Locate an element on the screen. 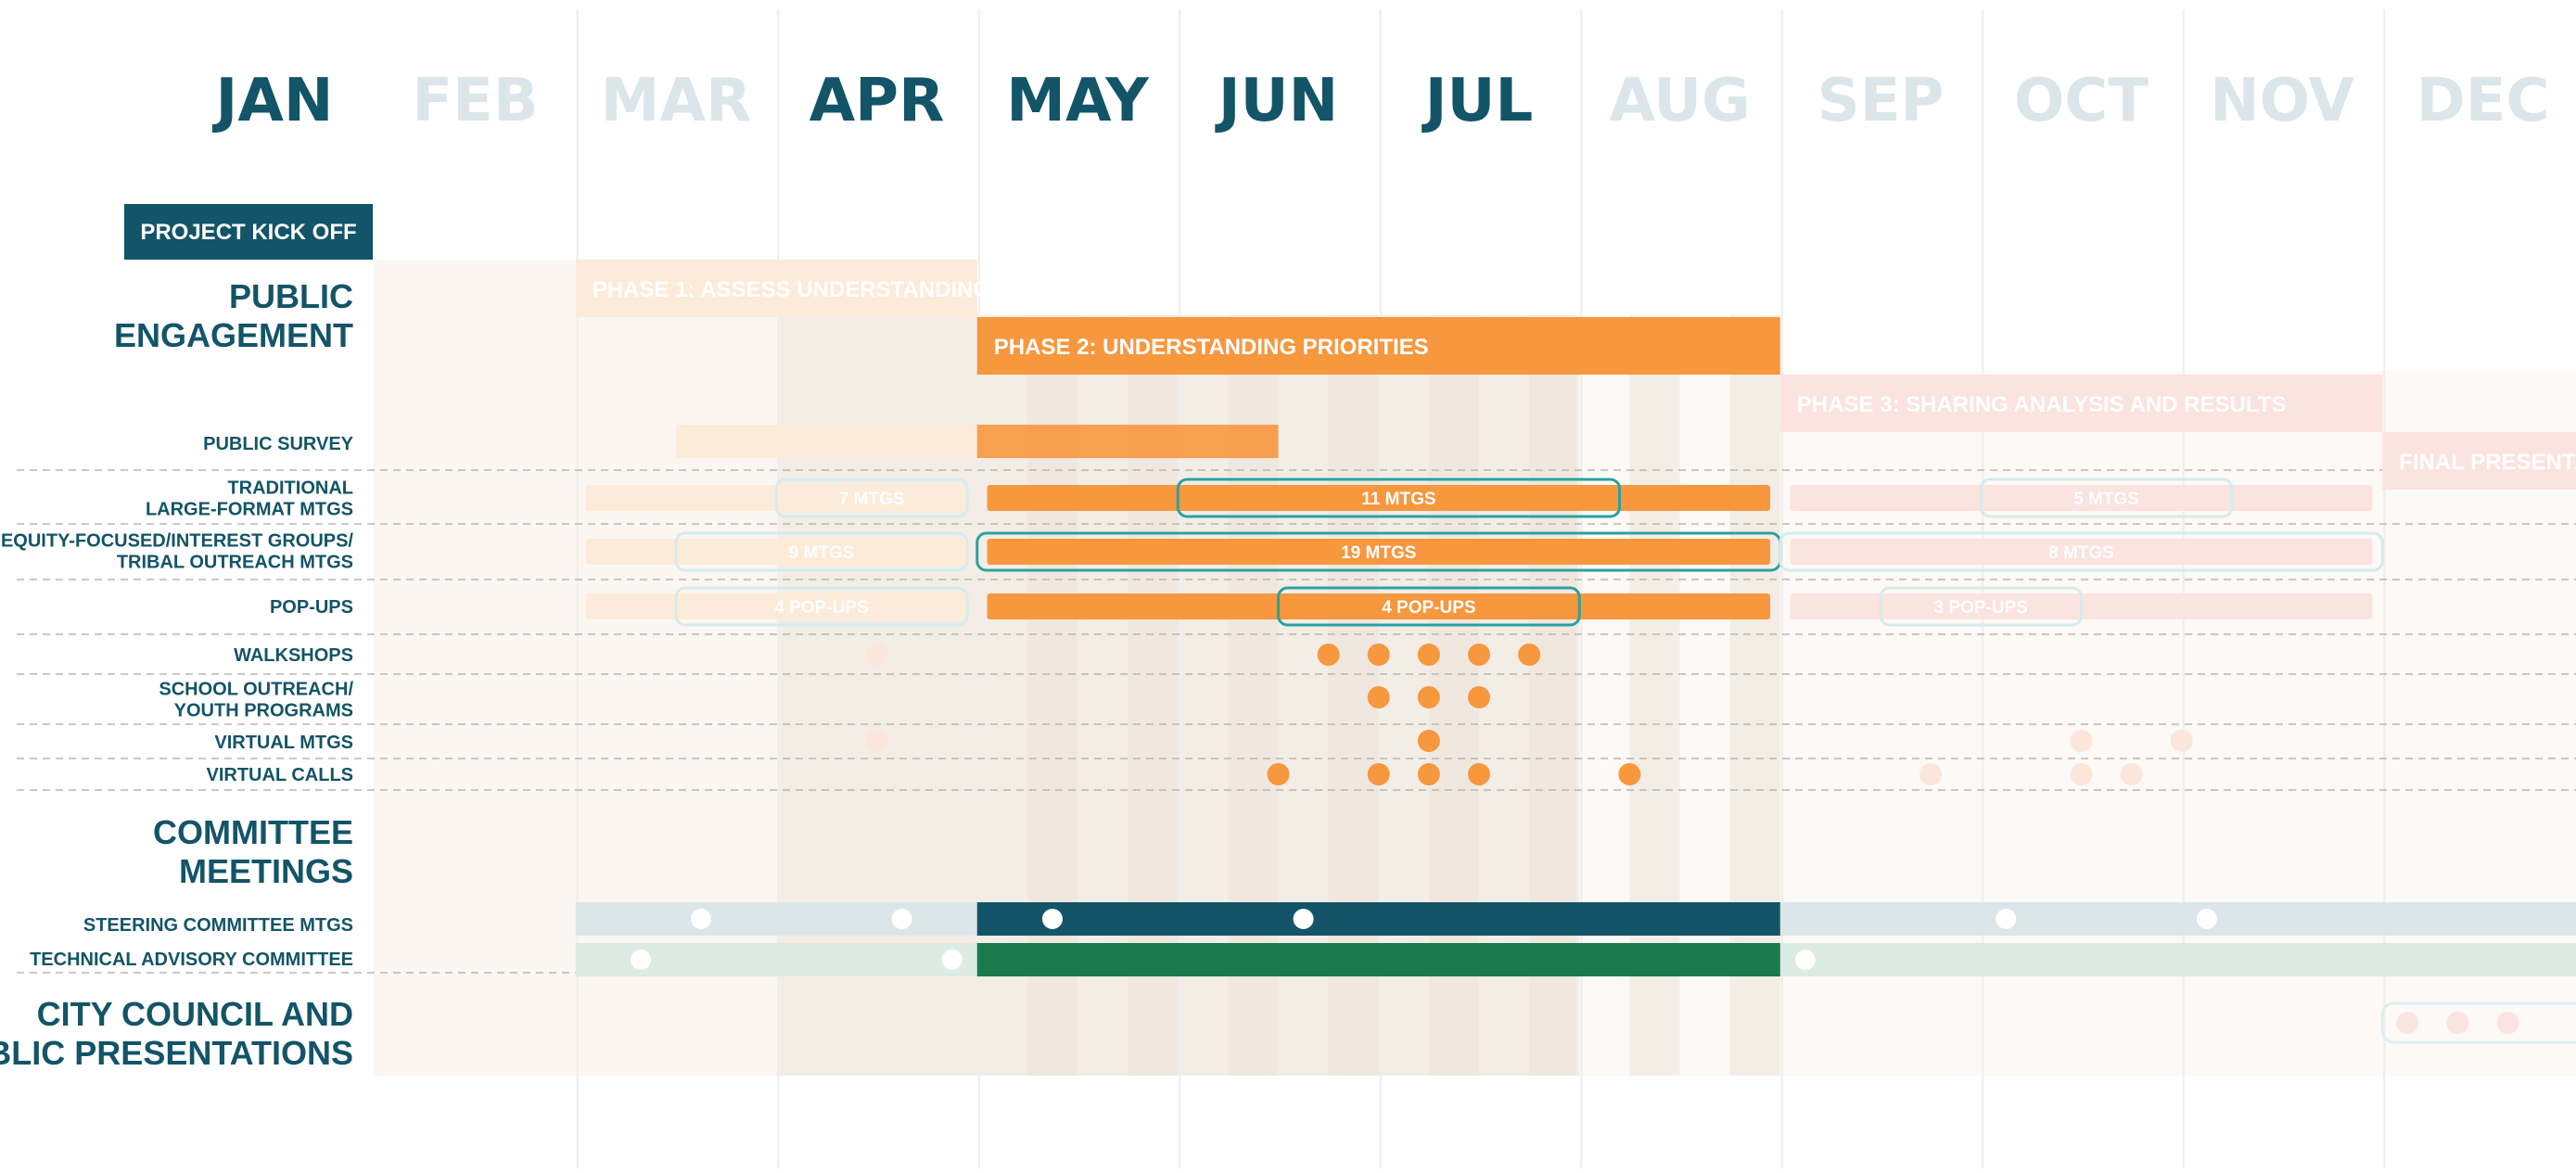 The width and height of the screenshot is (2576, 1173). traditional-count-label-1: 7 MTGS is located at coordinates (872, 499).